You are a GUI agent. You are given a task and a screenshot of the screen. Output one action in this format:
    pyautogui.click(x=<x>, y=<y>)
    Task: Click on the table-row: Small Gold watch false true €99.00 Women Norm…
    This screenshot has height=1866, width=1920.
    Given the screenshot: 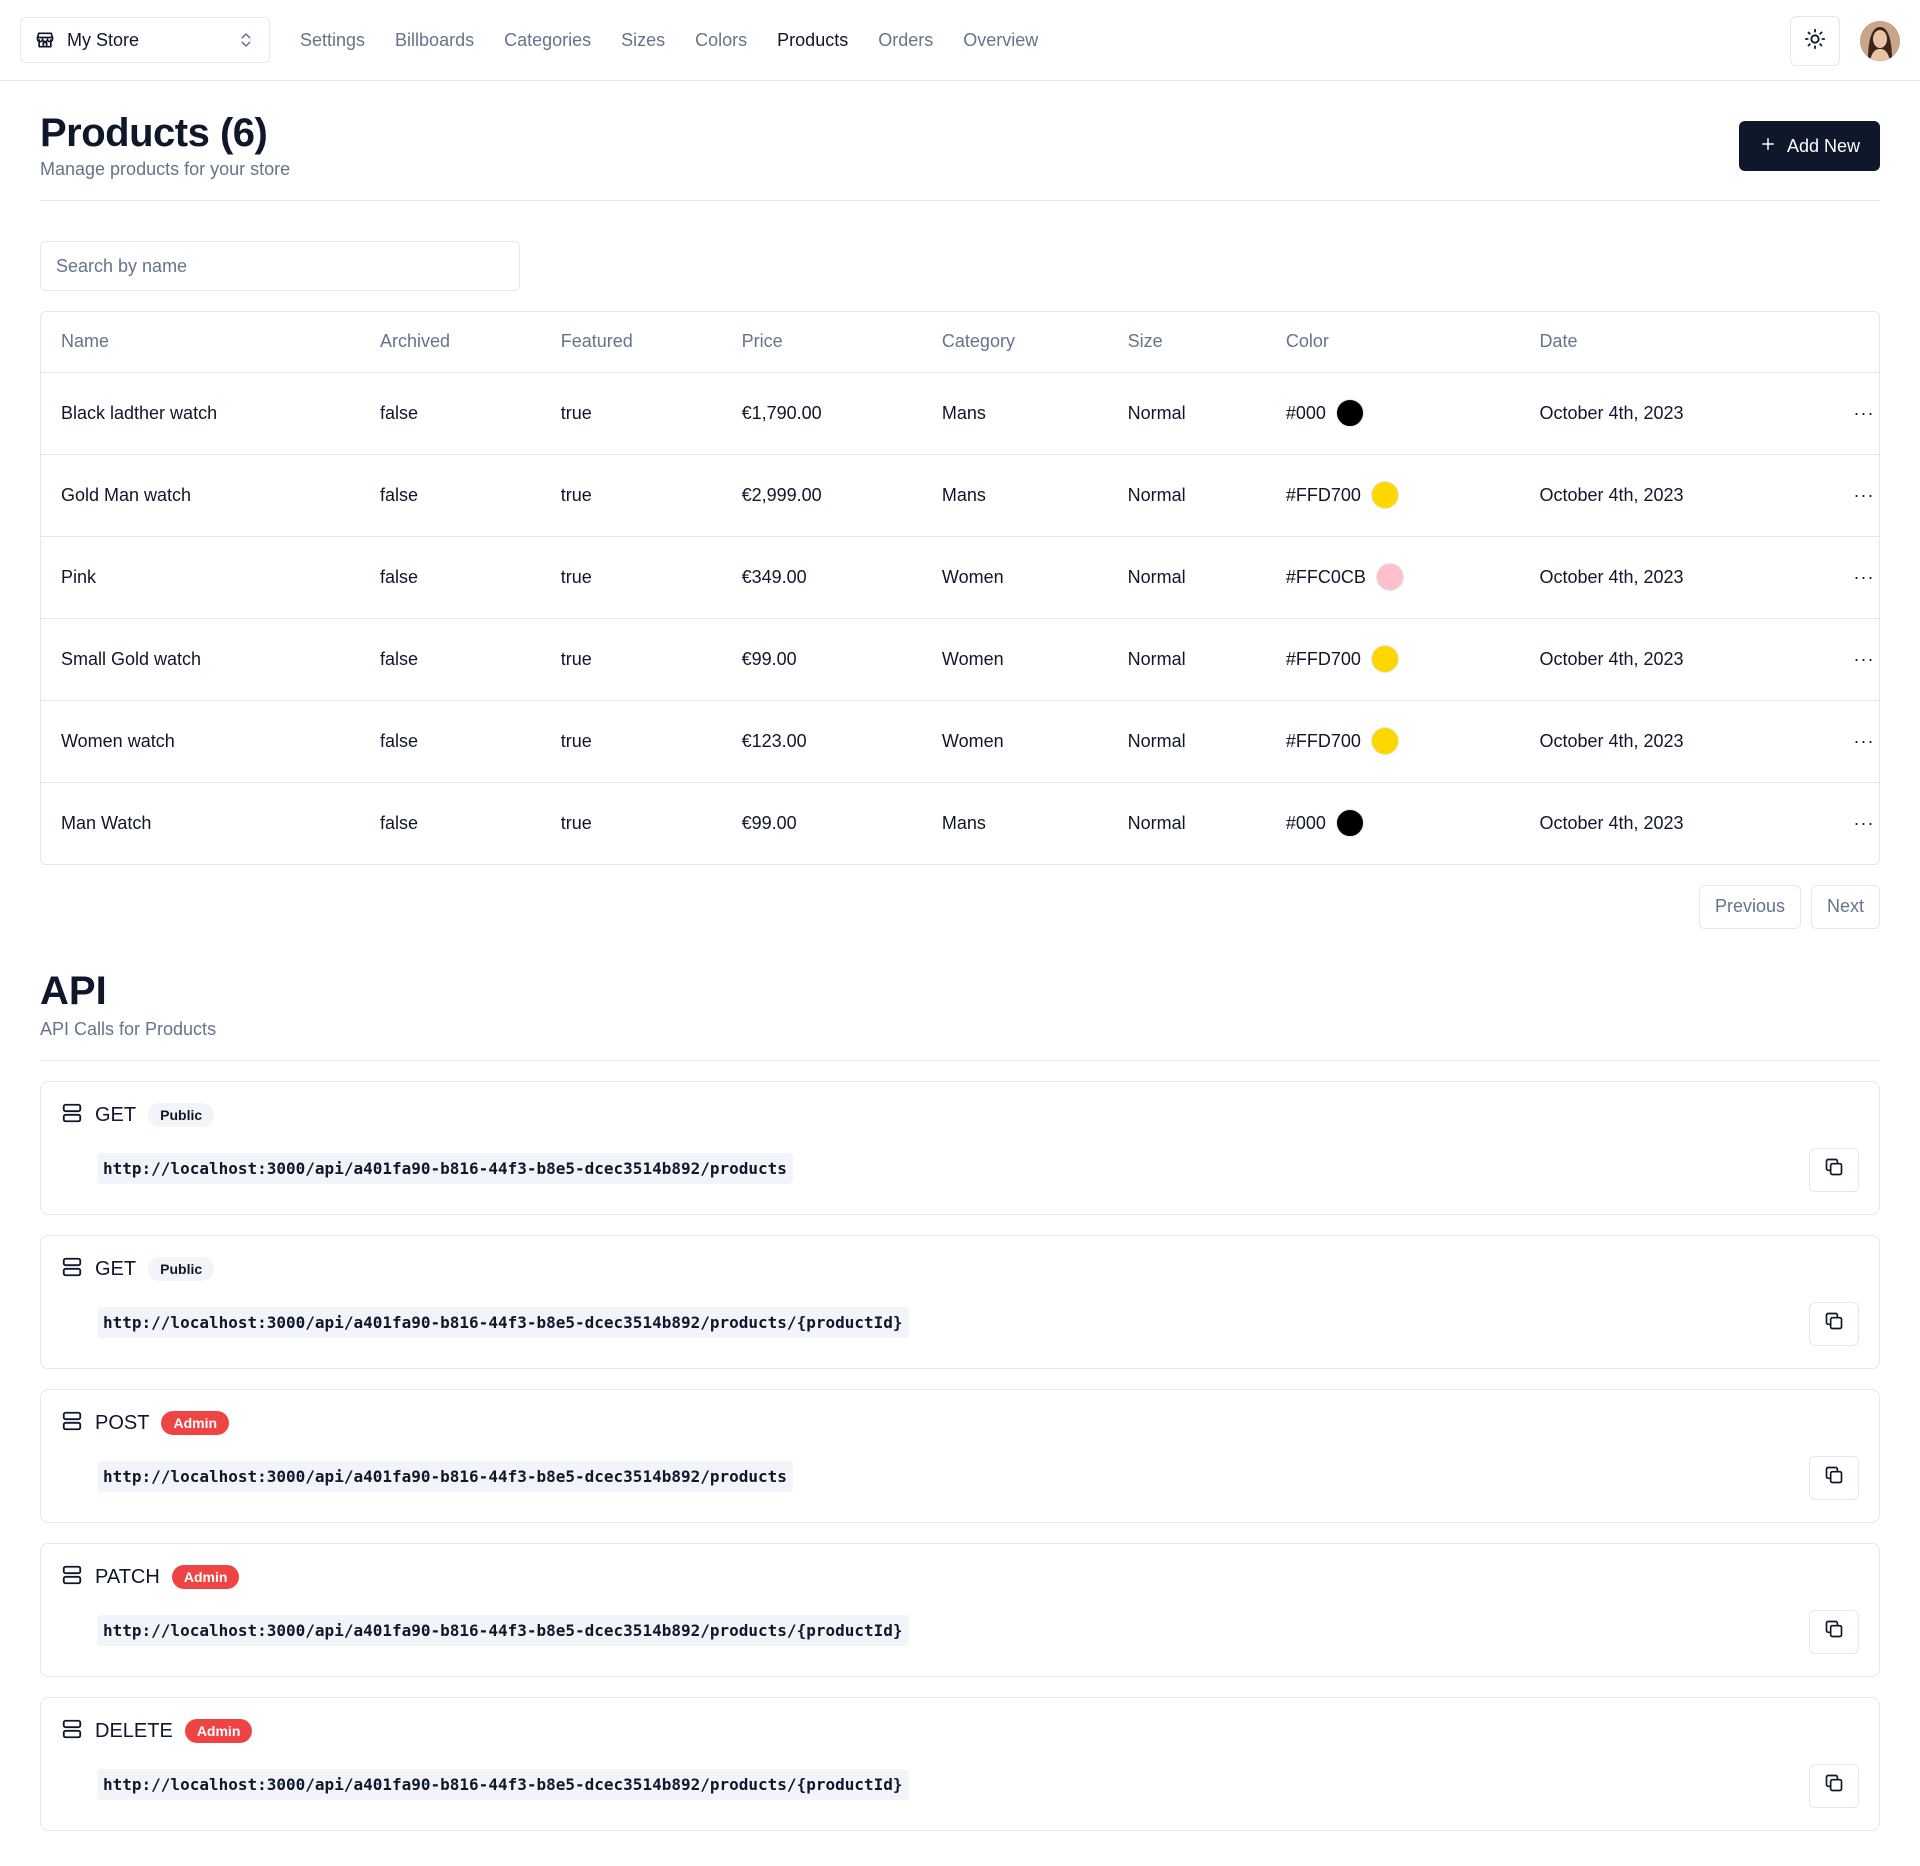 What is the action you would take?
    pyautogui.click(x=960, y=659)
    